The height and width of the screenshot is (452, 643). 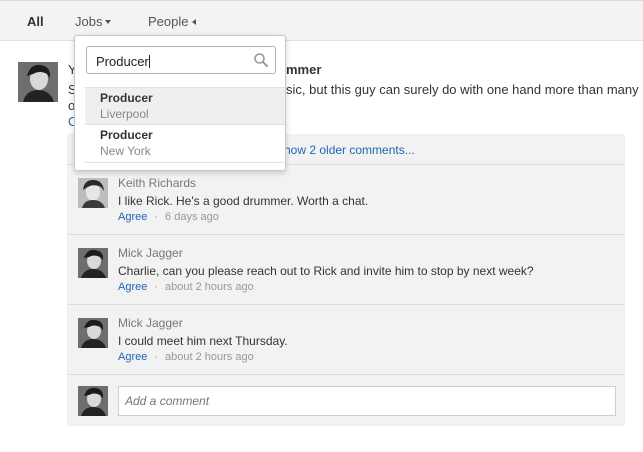 What do you see at coordinates (185, 106) in the screenshot?
I see `search-result-item: Producer Liverpool` at bounding box center [185, 106].